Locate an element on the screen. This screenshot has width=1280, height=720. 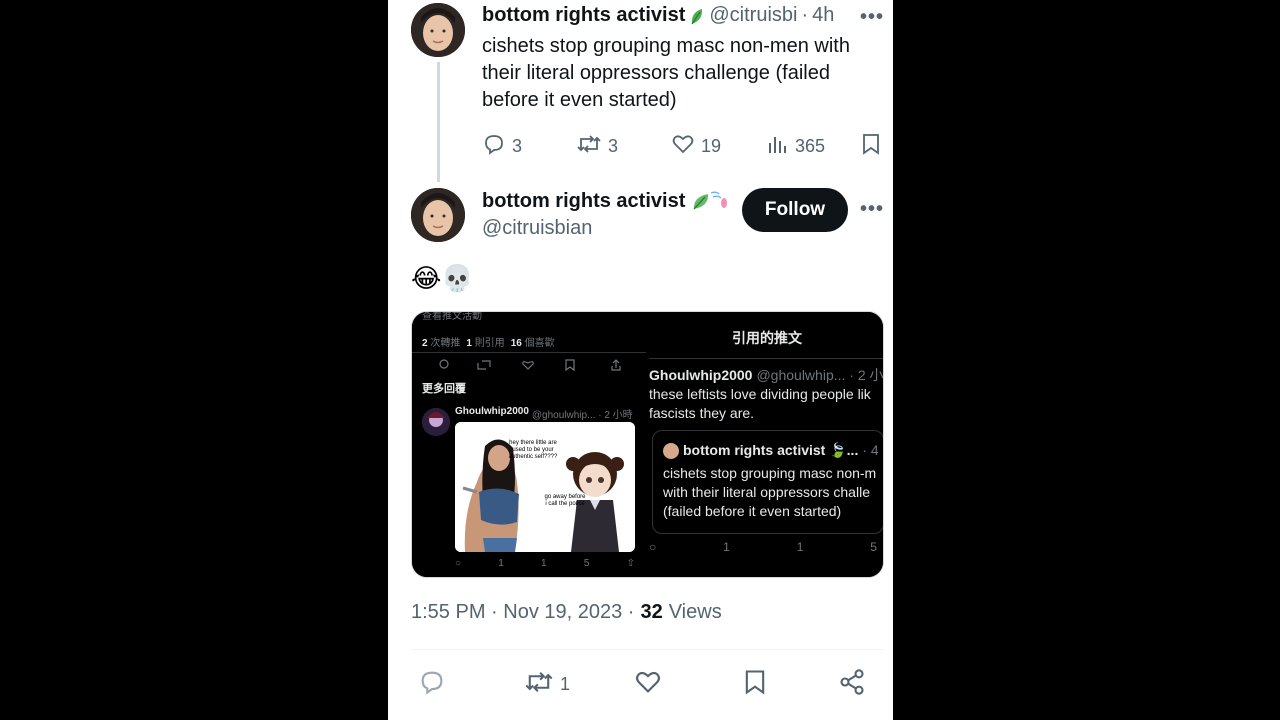
retweet-button: 3 is located at coordinates (597, 146).